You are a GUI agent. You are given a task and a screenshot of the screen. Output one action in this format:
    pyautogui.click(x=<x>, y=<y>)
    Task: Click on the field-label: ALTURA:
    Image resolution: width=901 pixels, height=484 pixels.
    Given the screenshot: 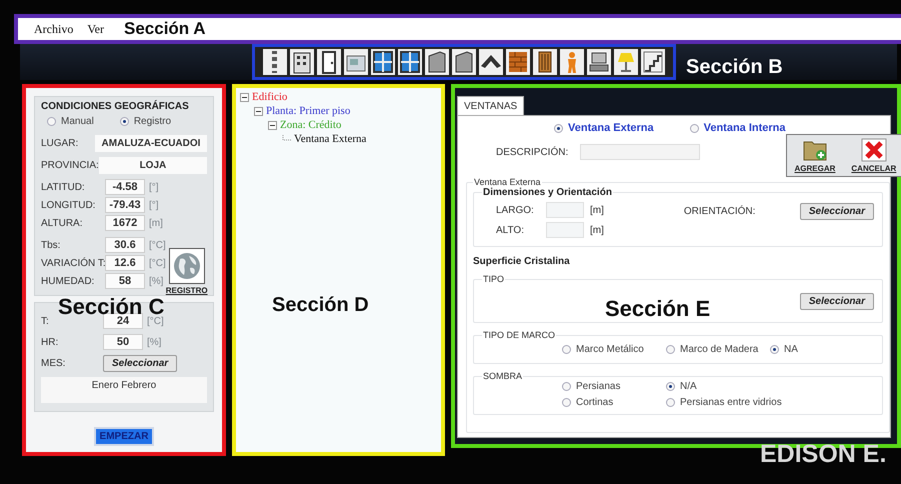 What is the action you would take?
    pyautogui.click(x=62, y=223)
    